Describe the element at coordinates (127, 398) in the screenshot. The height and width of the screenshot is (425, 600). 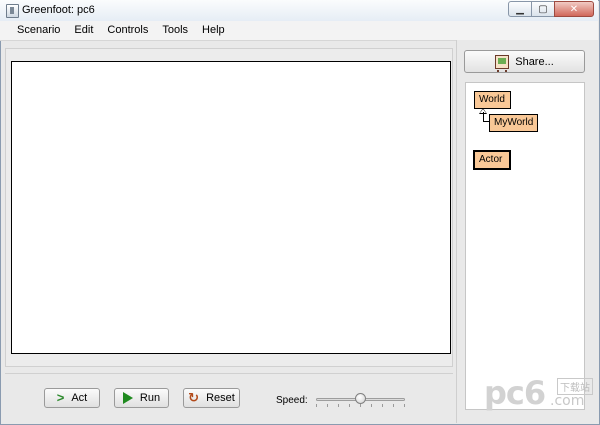
I see `play-icon` at that location.